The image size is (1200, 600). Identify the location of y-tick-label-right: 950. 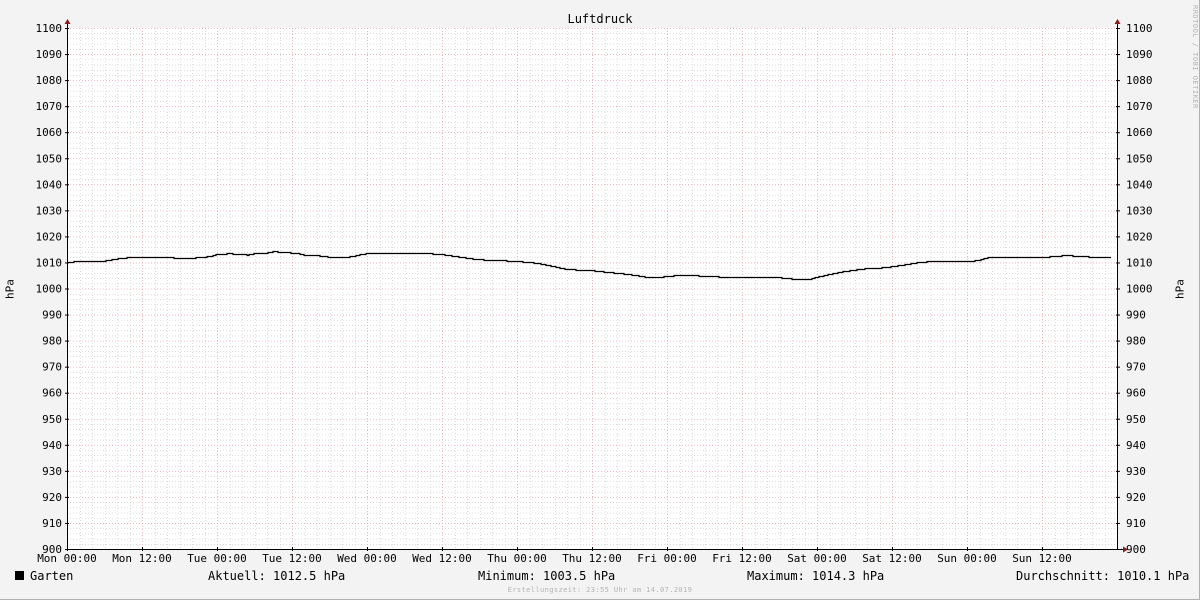
(1136, 419).